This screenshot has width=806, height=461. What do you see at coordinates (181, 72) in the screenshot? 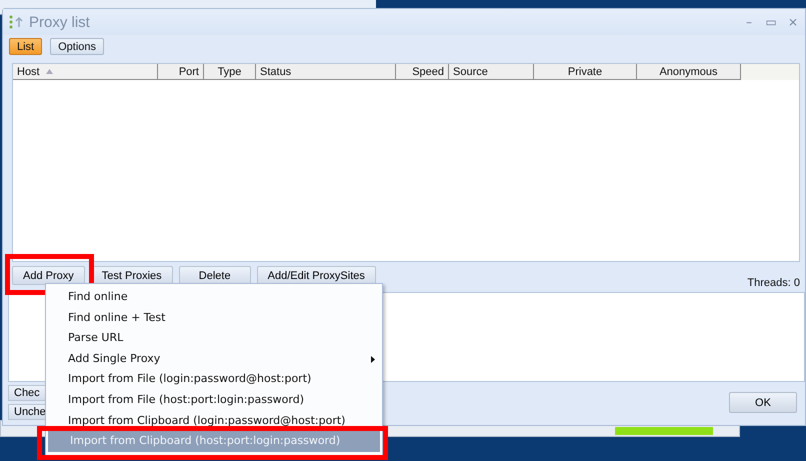
I see `column-header: Port` at bounding box center [181, 72].